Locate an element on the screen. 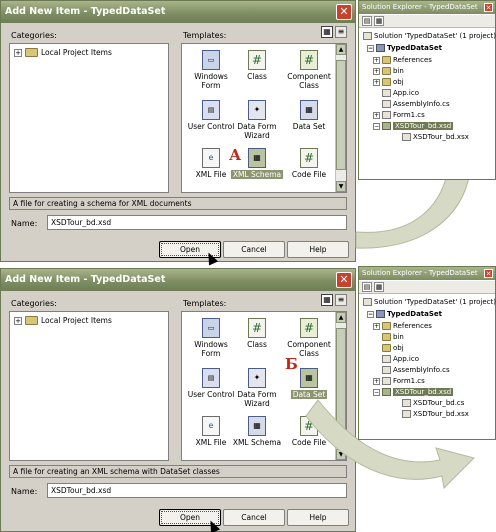  solution-item: + obj is located at coordinates (388, 82).